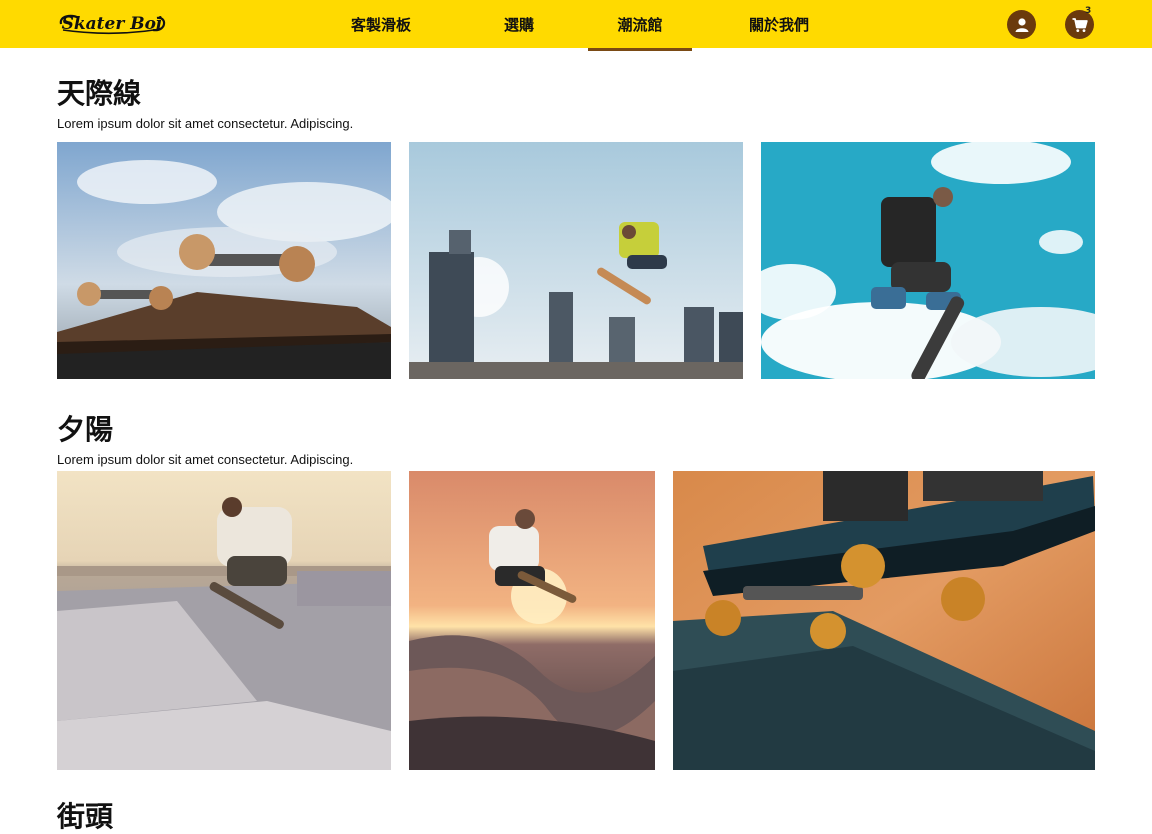  I want to click on gallery-photo-skatepark-beach, so click(224, 620).